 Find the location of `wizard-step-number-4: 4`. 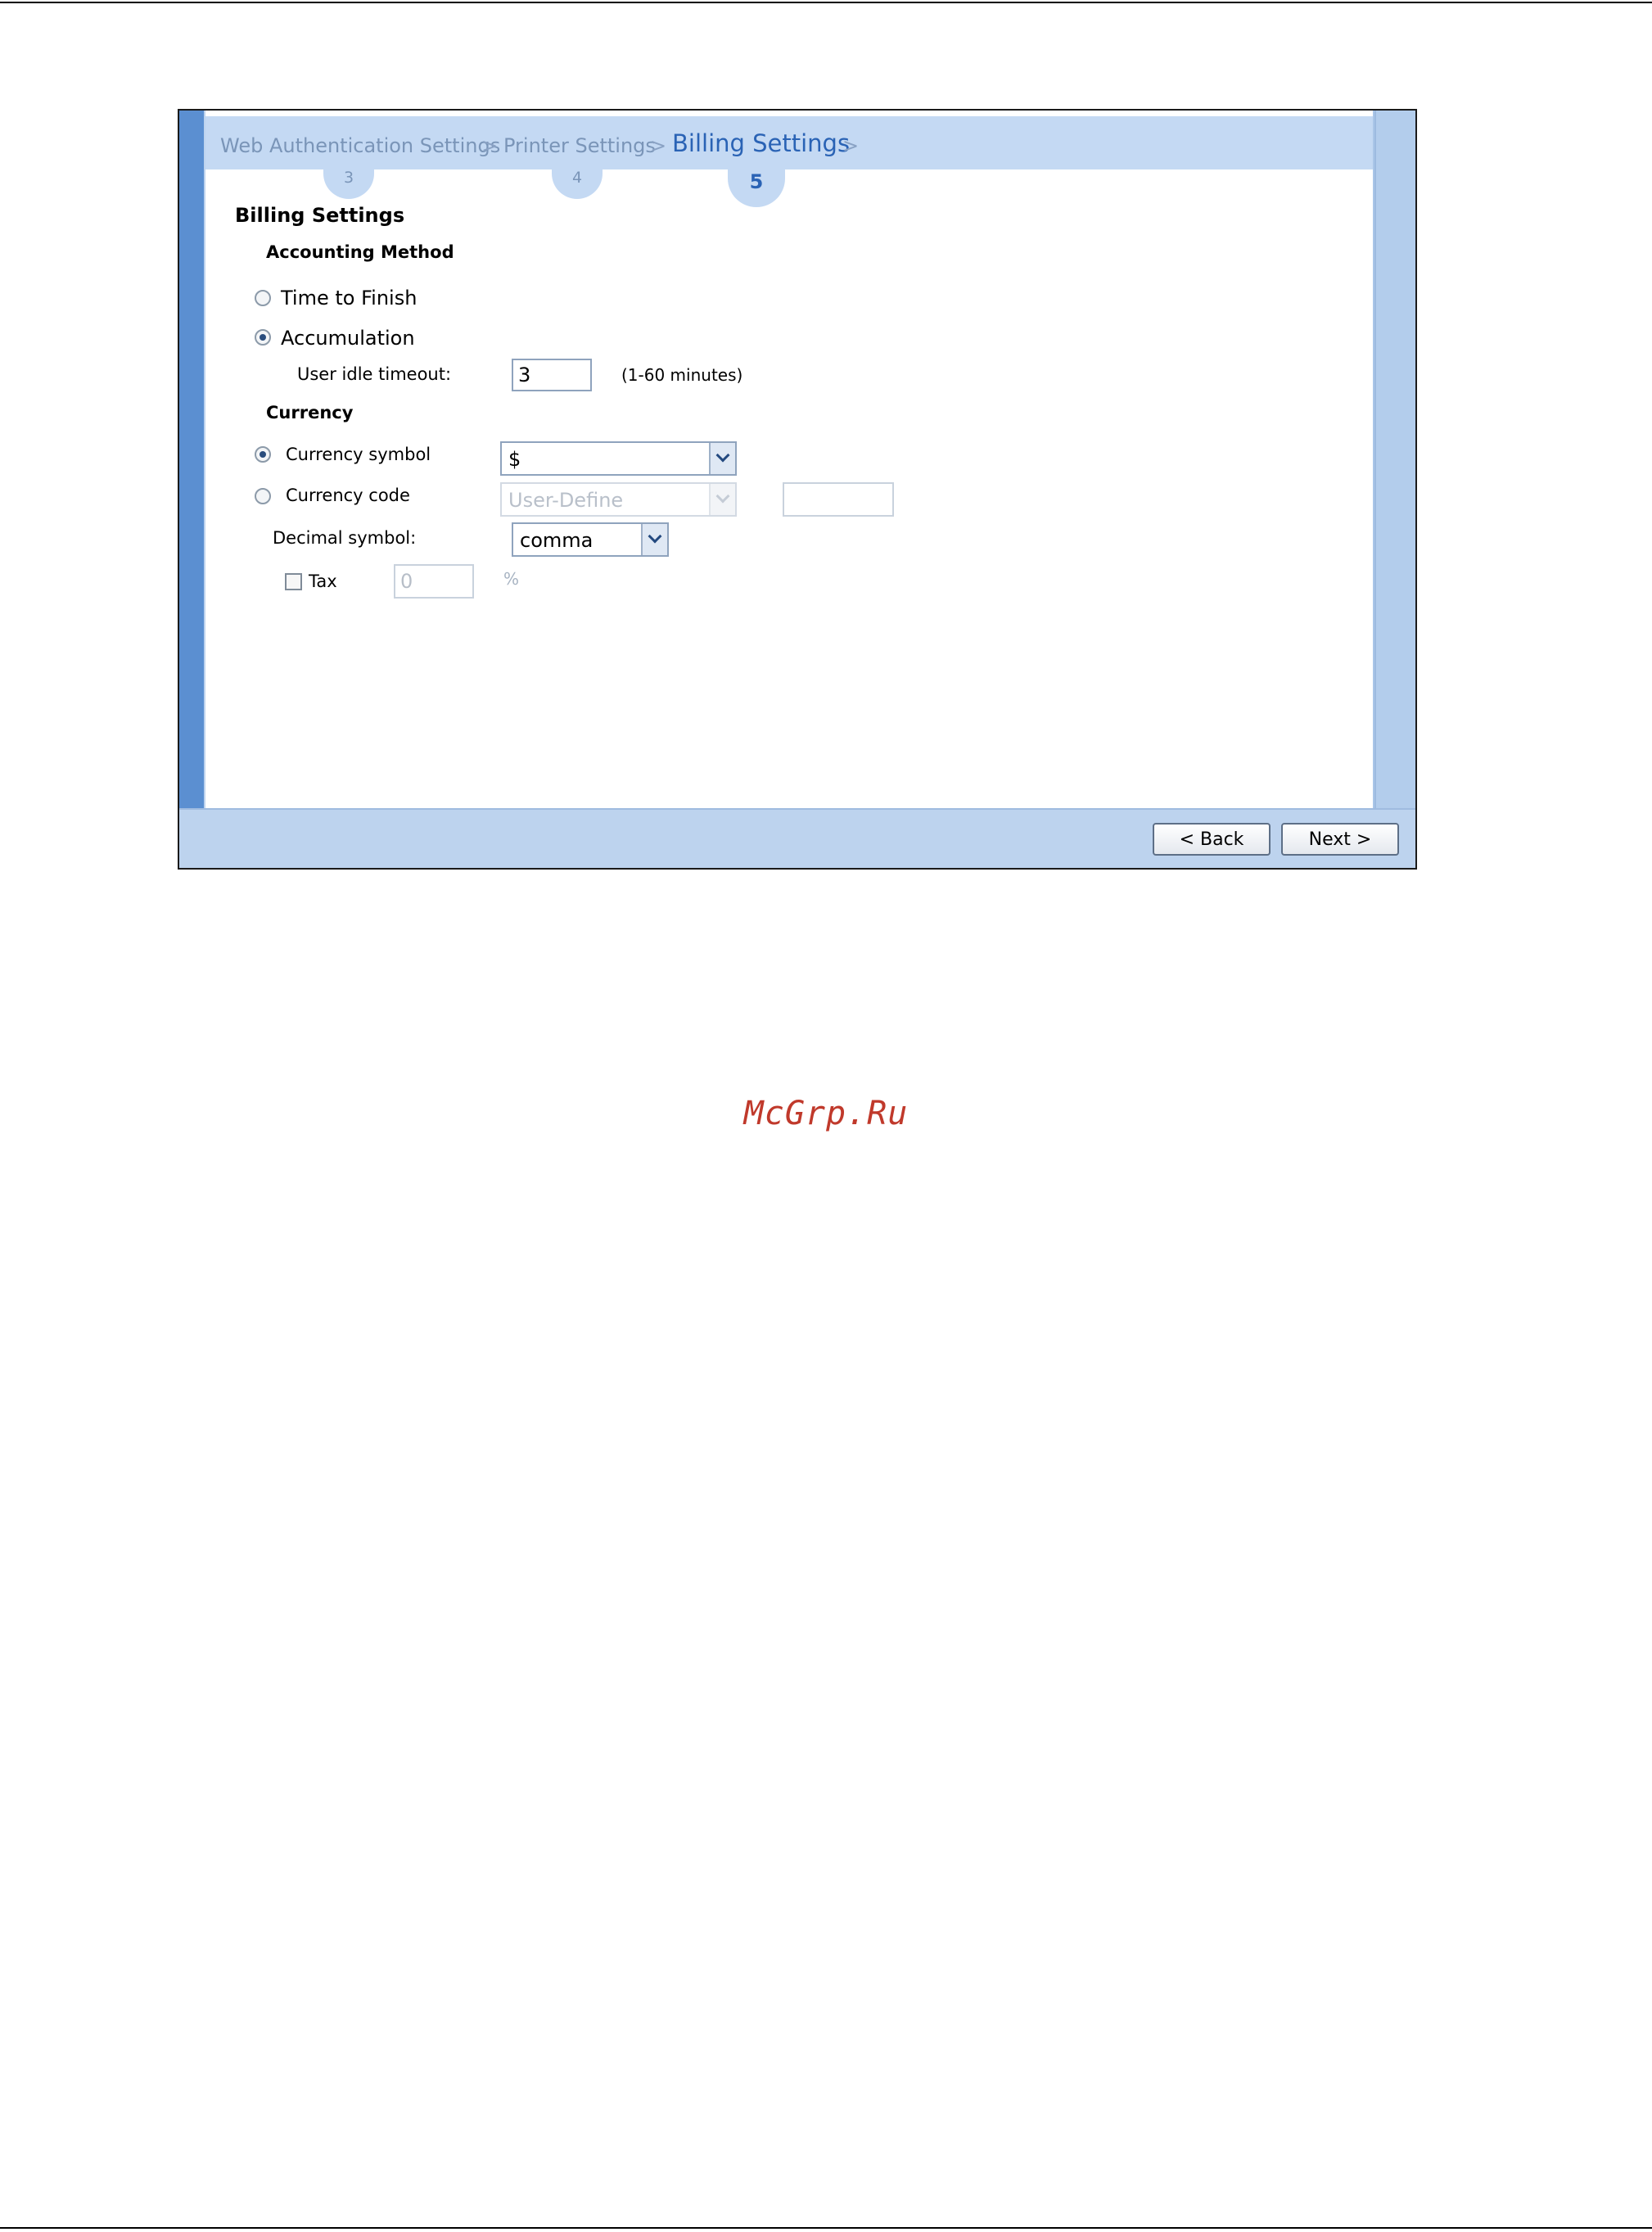

wizard-step-number-4: 4 is located at coordinates (577, 184).